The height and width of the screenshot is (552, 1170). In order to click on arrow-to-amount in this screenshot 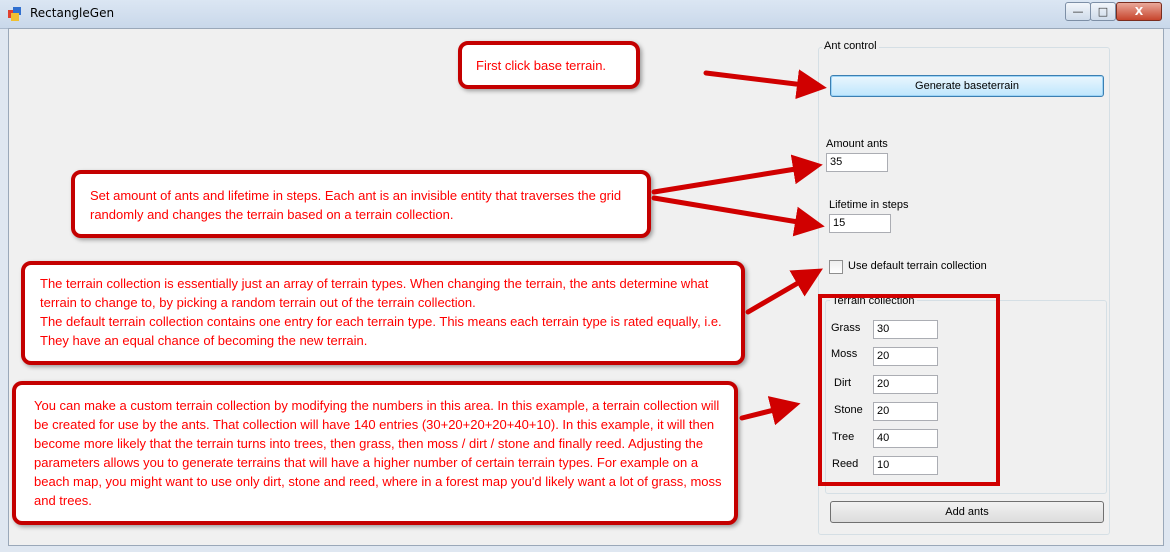, I will do `click(737, 174)`.